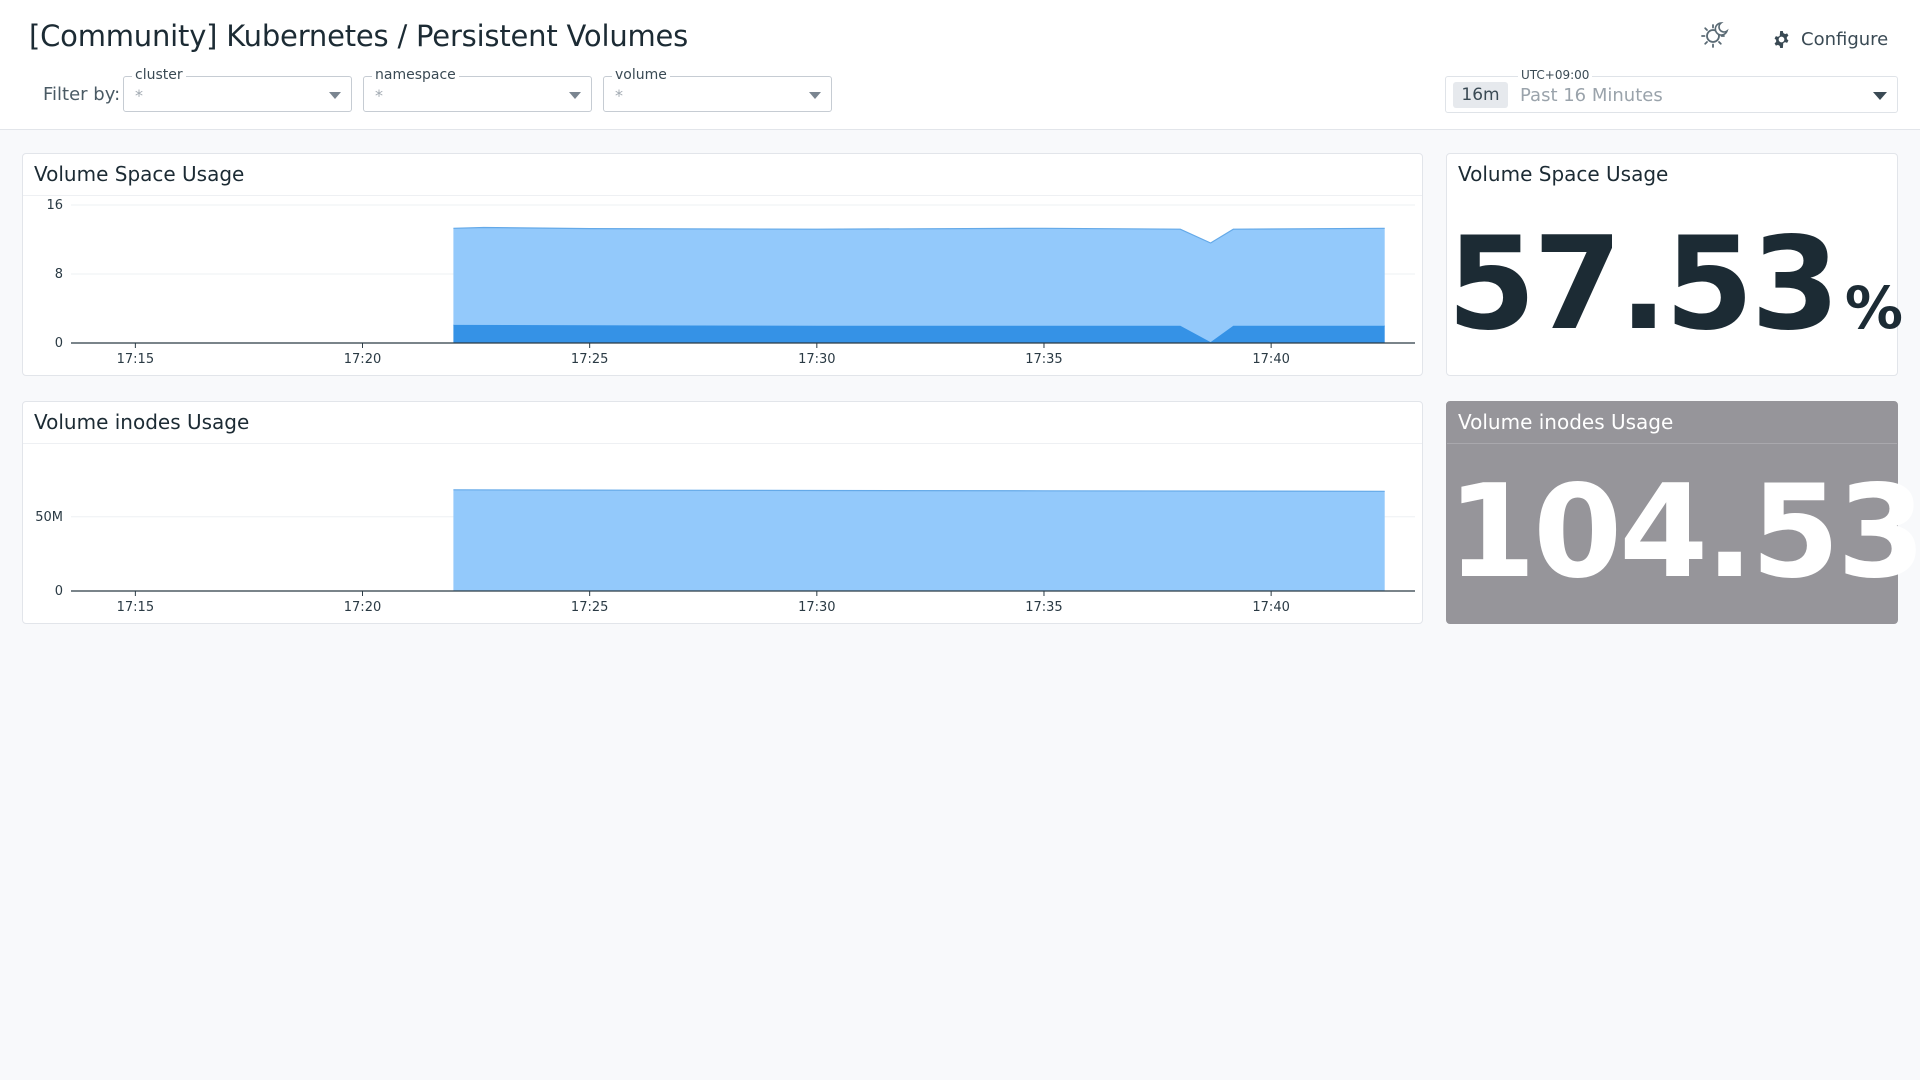  I want to click on space-usage-value-widget: Volume Space Usage 57.53%, so click(1674, 264).